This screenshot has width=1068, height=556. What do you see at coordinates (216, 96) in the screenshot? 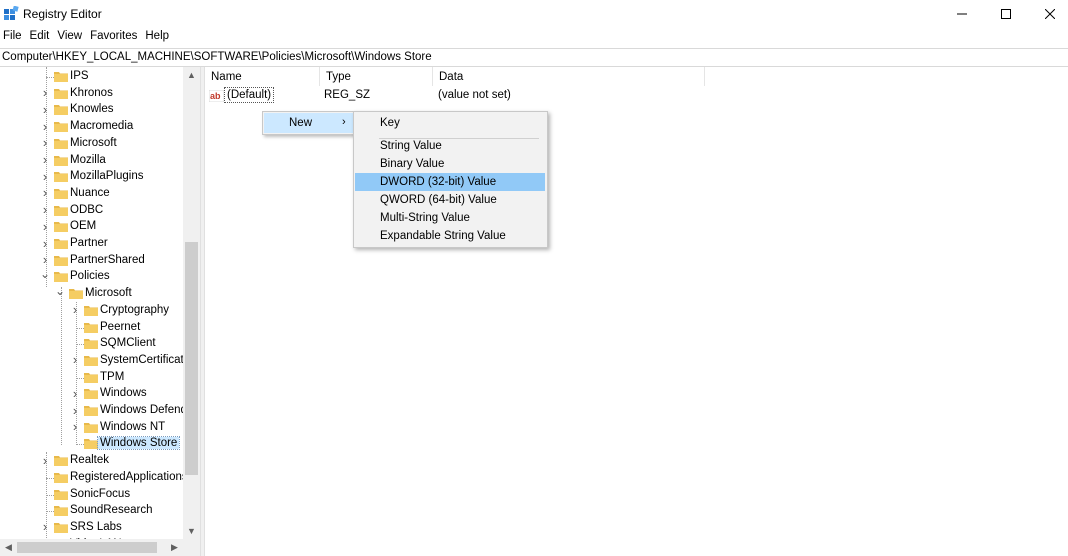
I see `ab-string-value-icon: ab` at bounding box center [216, 96].